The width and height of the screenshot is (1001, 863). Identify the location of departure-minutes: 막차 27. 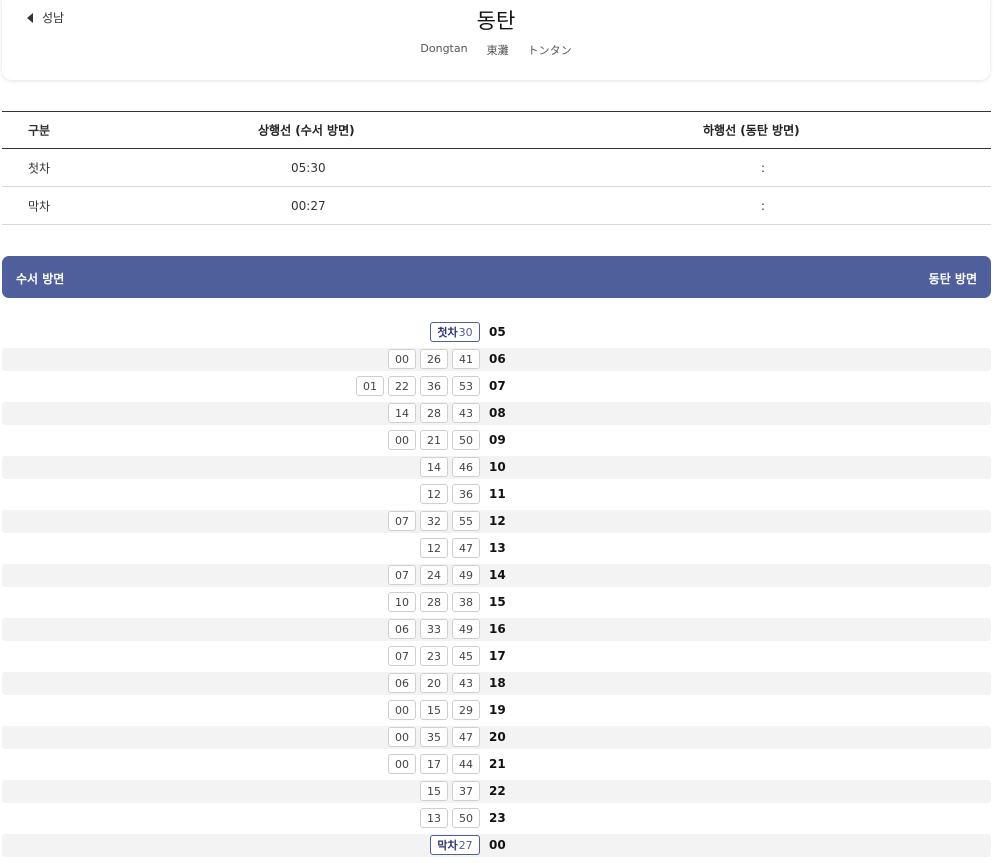
(455, 845).